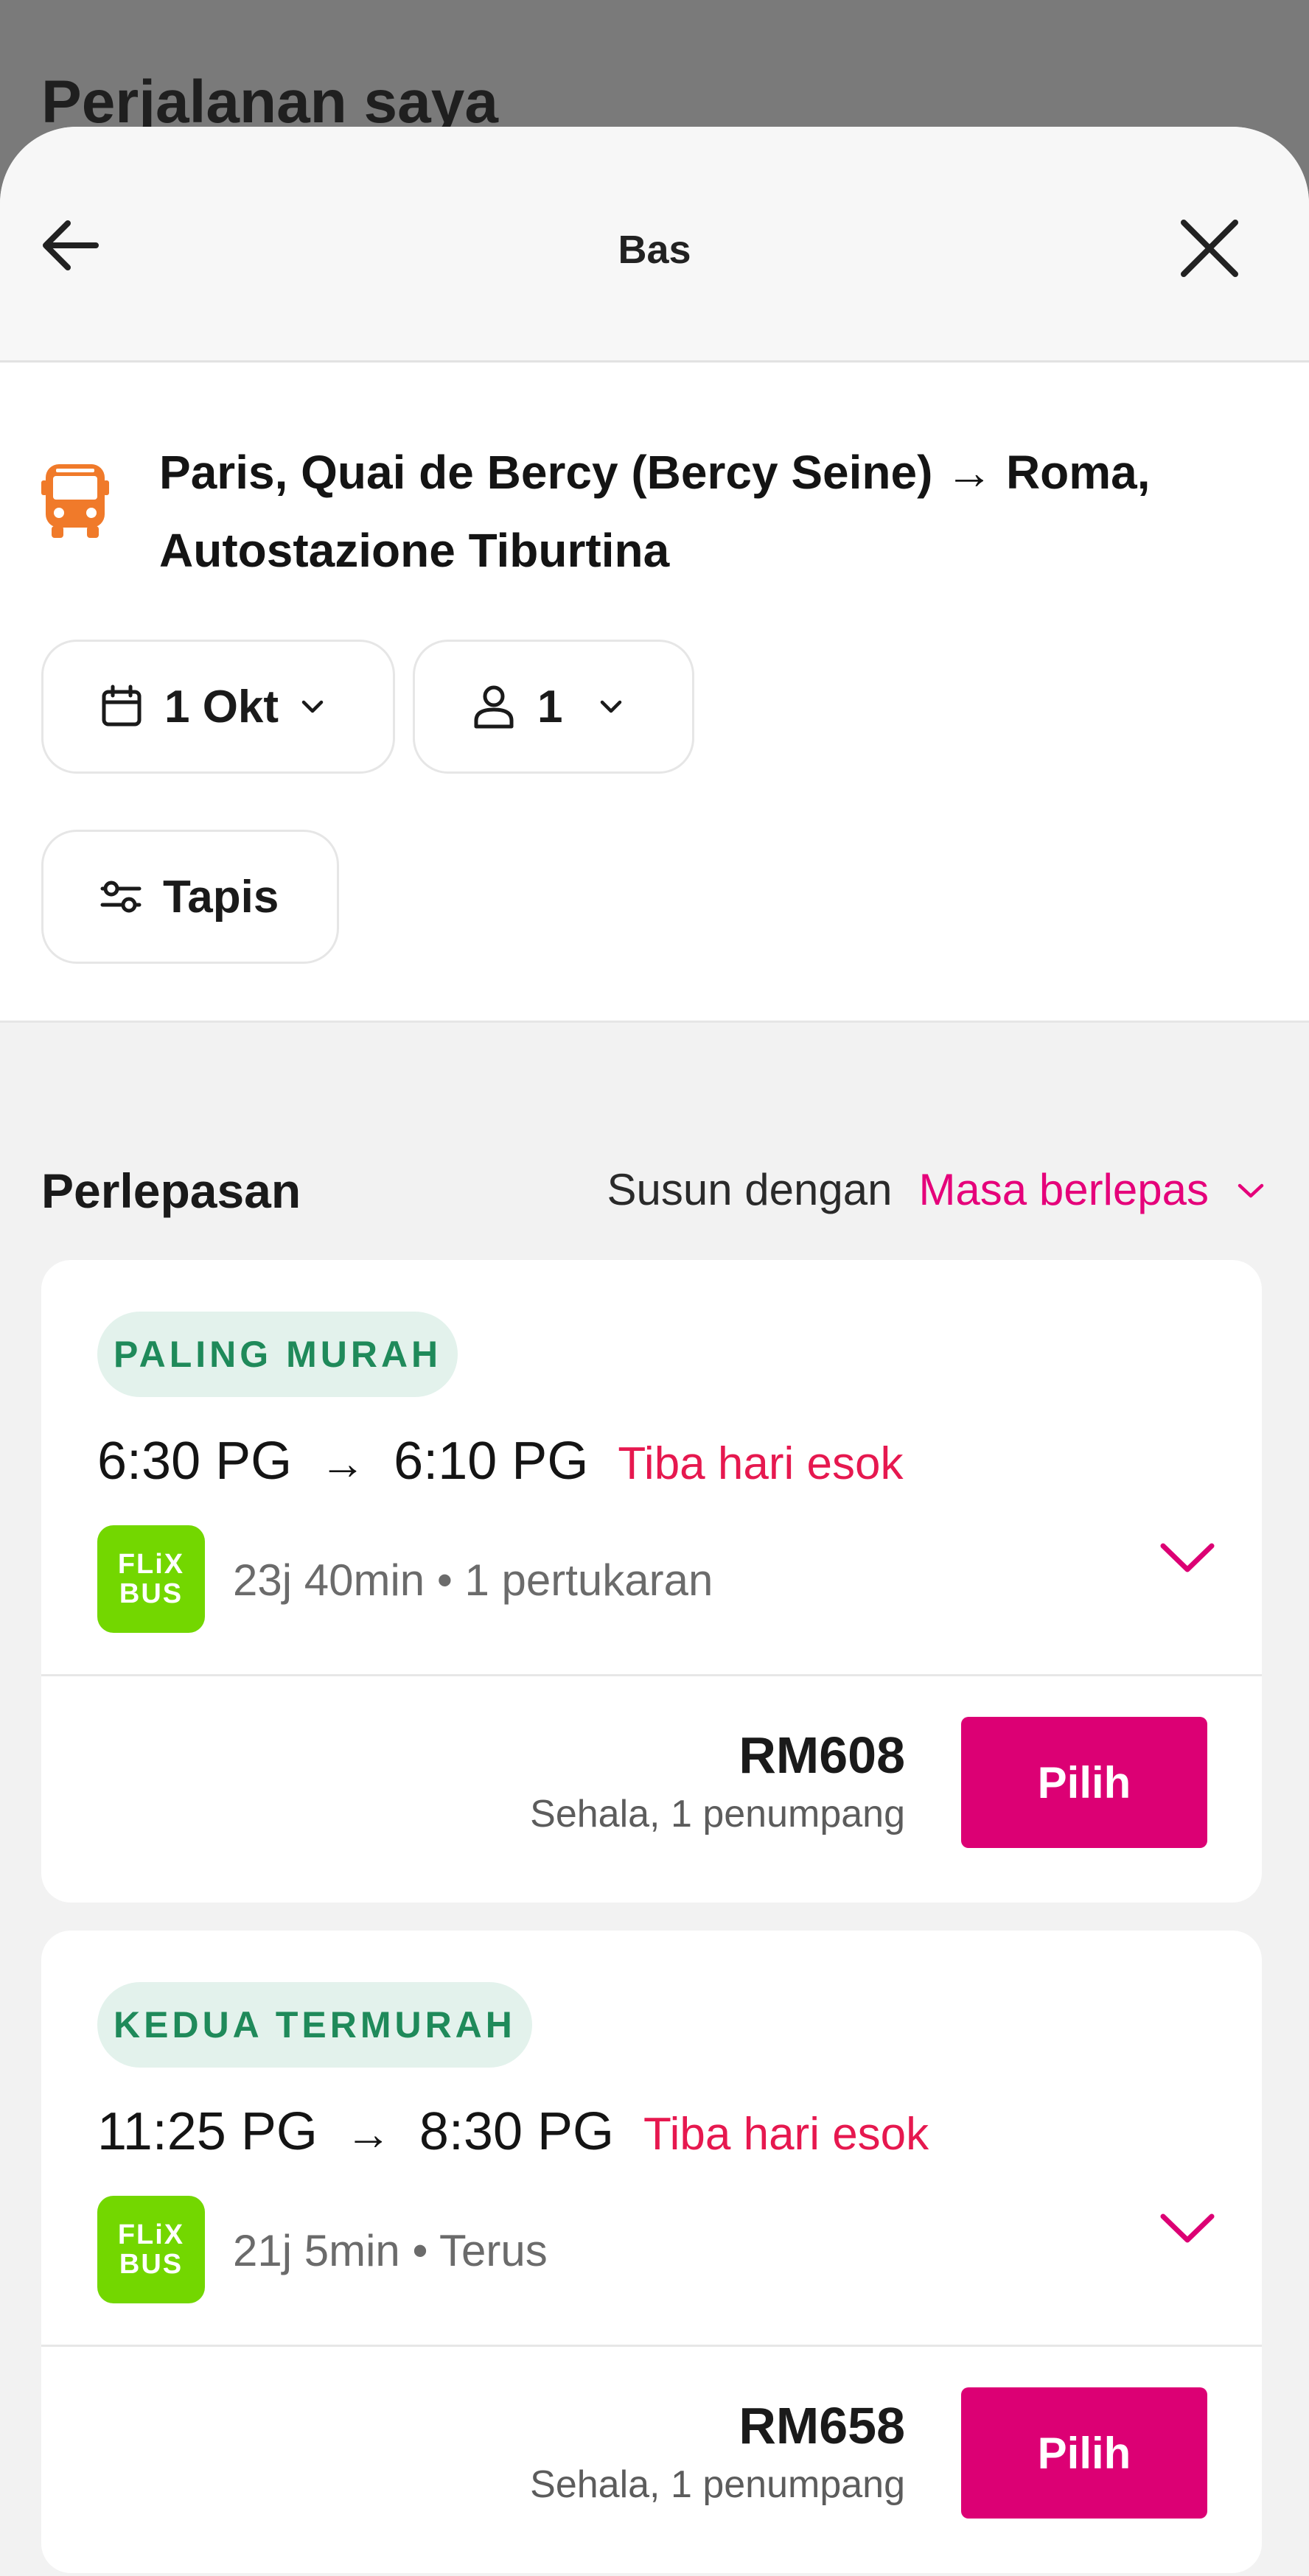 The width and height of the screenshot is (1309, 2576). I want to click on price-badge: KEDUA TERMURAH, so click(314, 2025).